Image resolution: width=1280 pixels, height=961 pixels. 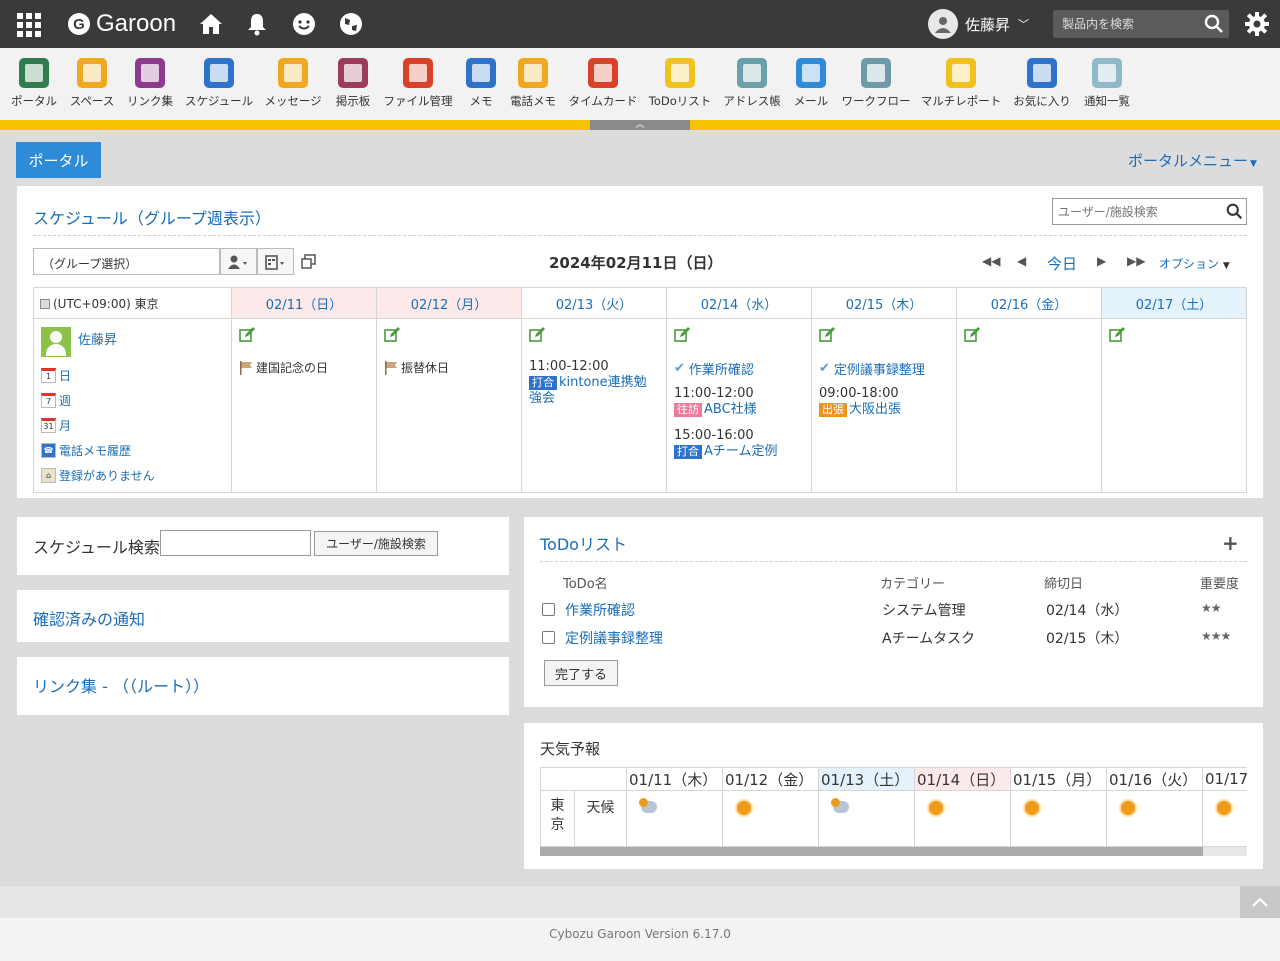 I want to click on home-icon, so click(x=211, y=24).